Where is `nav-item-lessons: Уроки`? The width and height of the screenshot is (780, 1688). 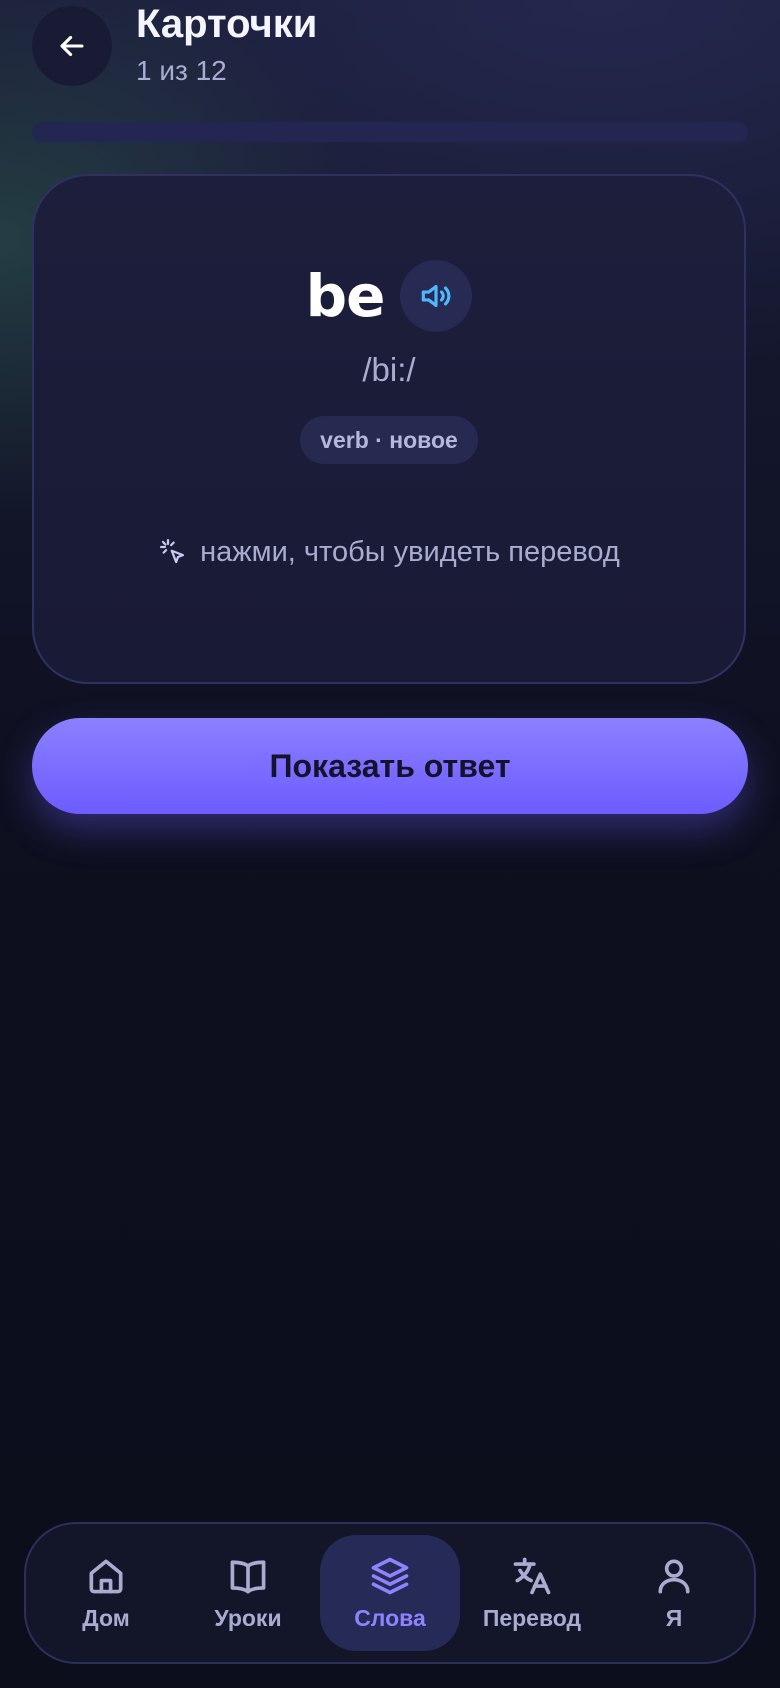
nav-item-lessons: Уроки is located at coordinates (248, 1593).